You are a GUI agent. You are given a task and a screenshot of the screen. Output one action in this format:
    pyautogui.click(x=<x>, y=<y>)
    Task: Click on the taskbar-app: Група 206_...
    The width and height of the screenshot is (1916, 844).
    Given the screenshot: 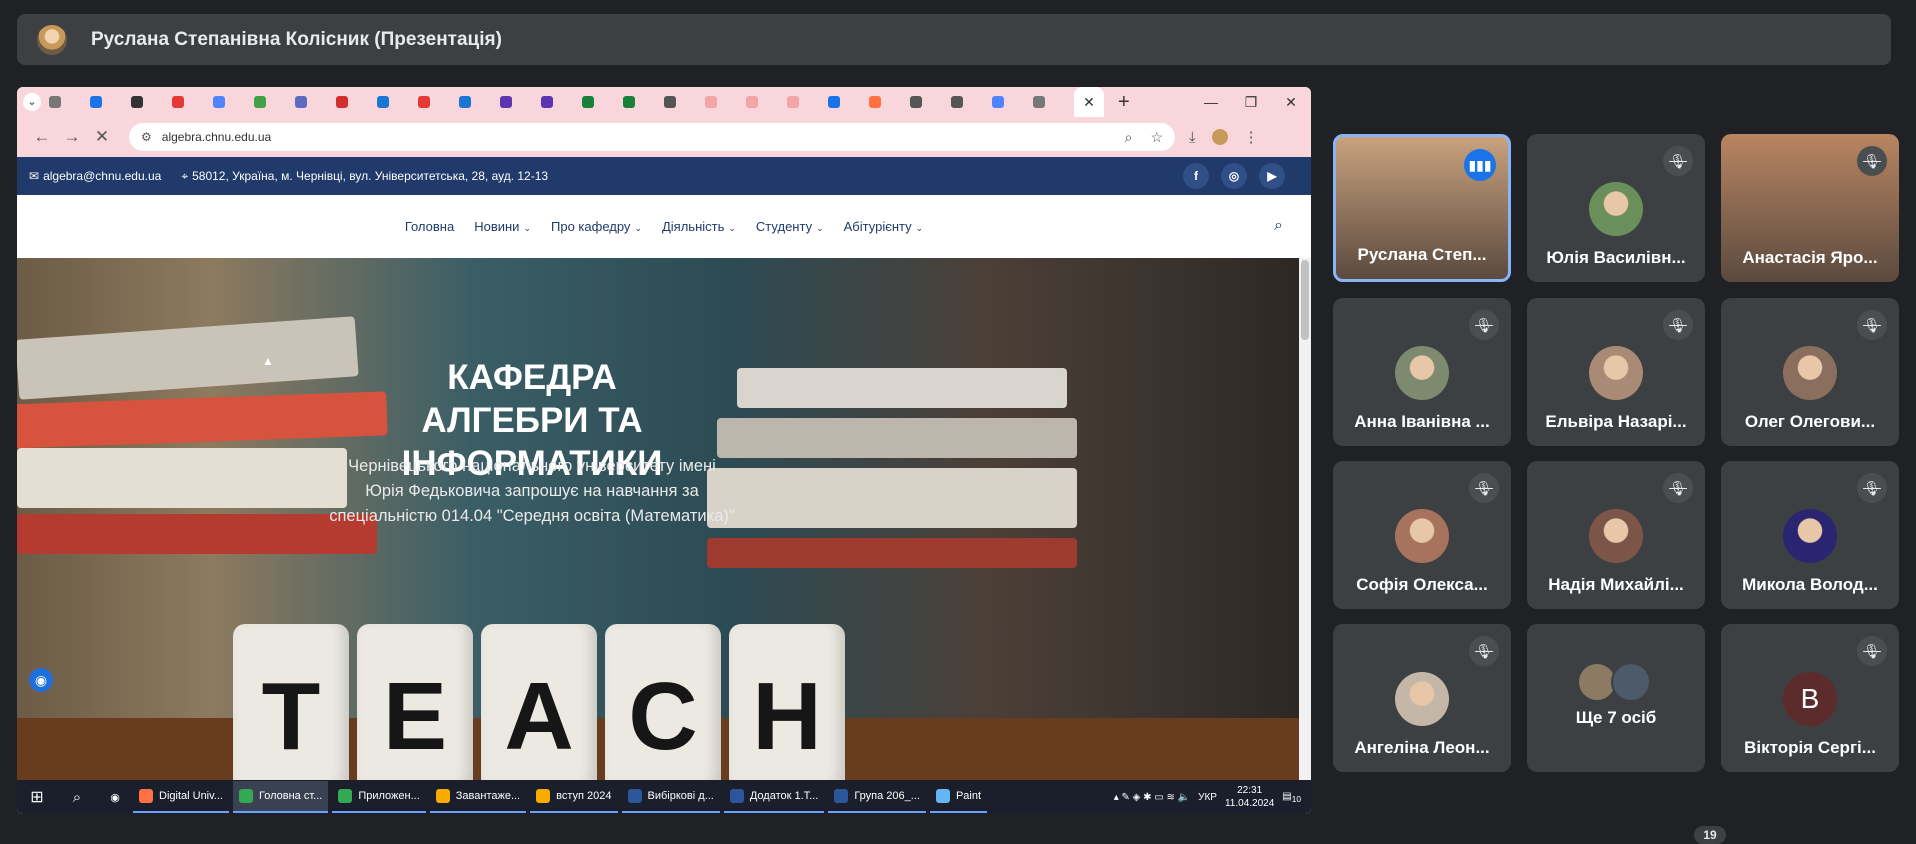 What is the action you would take?
    pyautogui.click(x=877, y=797)
    